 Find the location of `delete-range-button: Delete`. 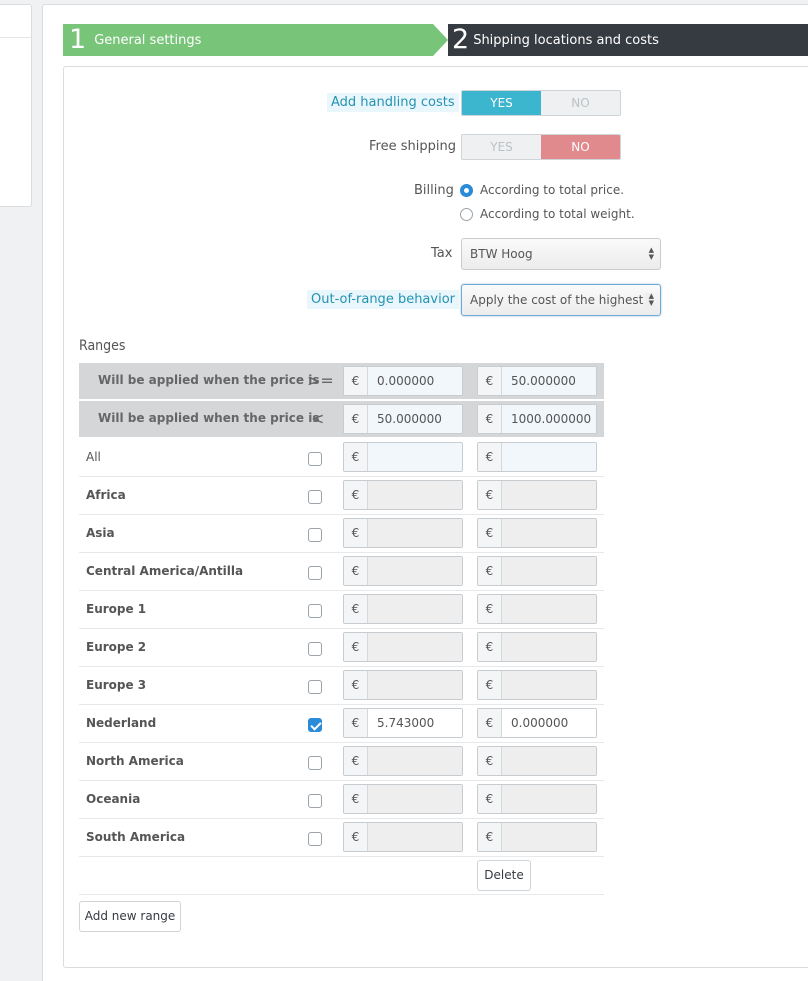

delete-range-button: Delete is located at coordinates (504, 875).